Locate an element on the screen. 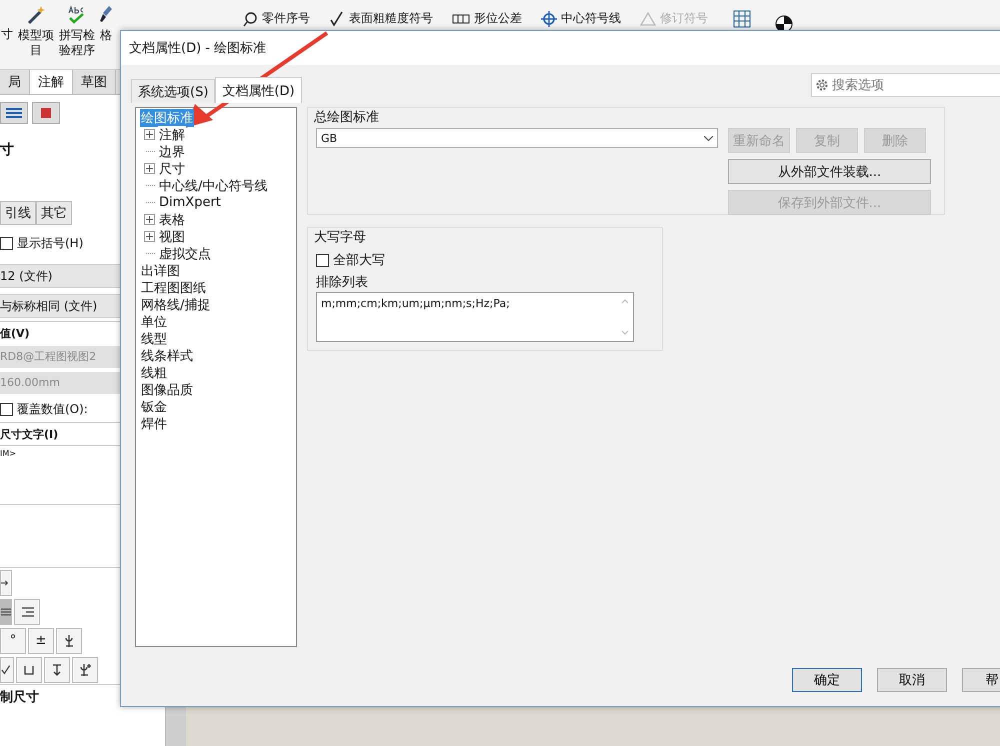 This screenshot has height=746, width=1000. tree-item: 工程图图纸 is located at coordinates (173, 287).